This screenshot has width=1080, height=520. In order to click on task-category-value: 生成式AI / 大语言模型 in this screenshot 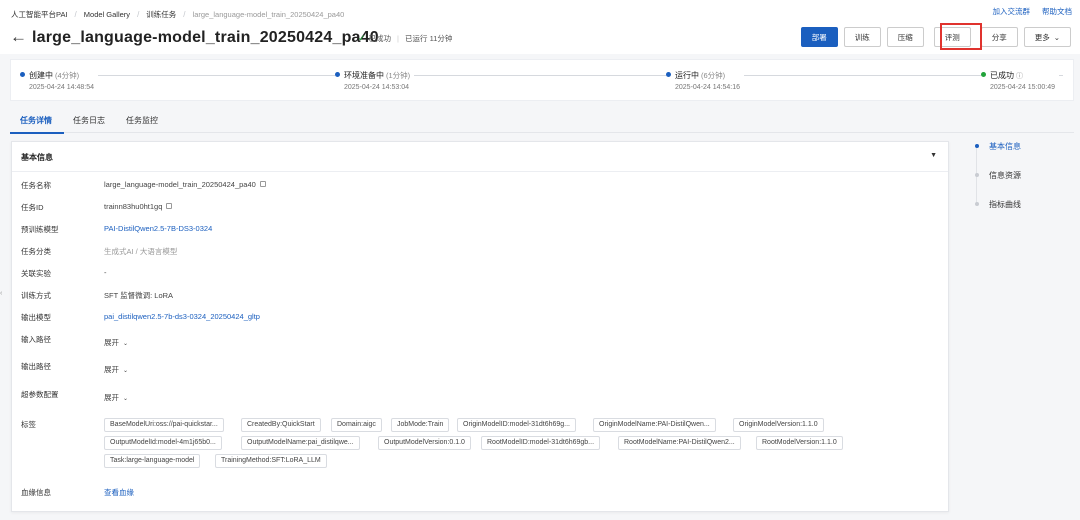, I will do `click(141, 251)`.